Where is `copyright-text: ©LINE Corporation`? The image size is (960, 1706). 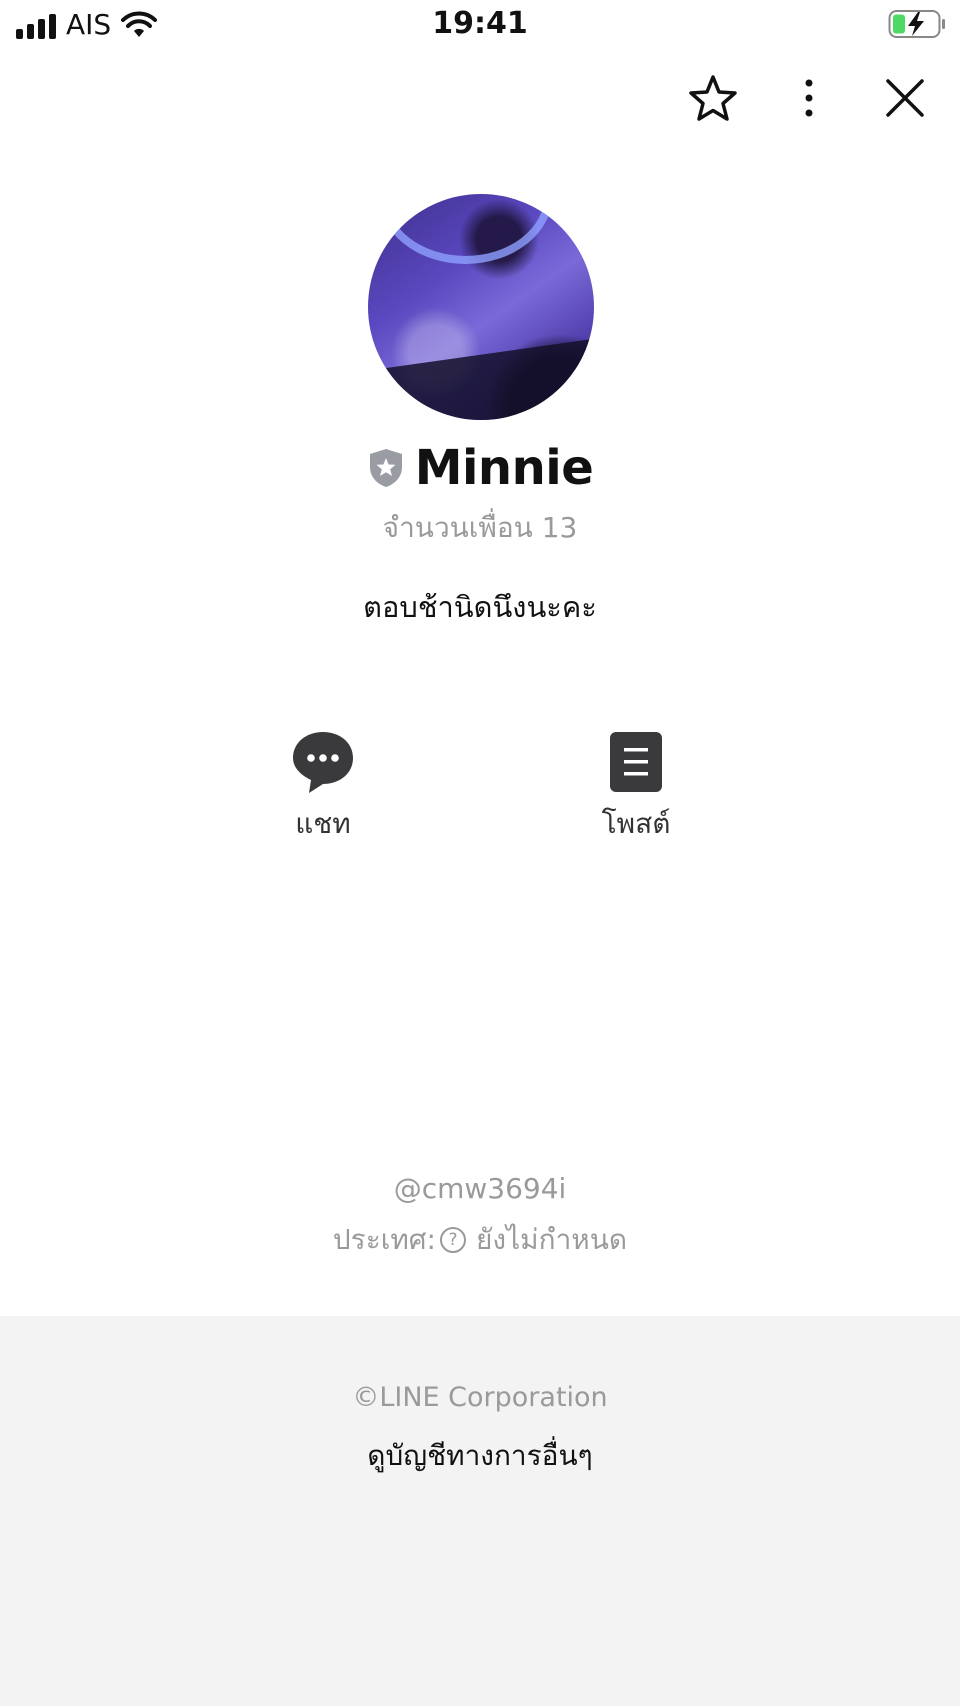
copyright-text: ©LINE Corporation is located at coordinates (480, 1397).